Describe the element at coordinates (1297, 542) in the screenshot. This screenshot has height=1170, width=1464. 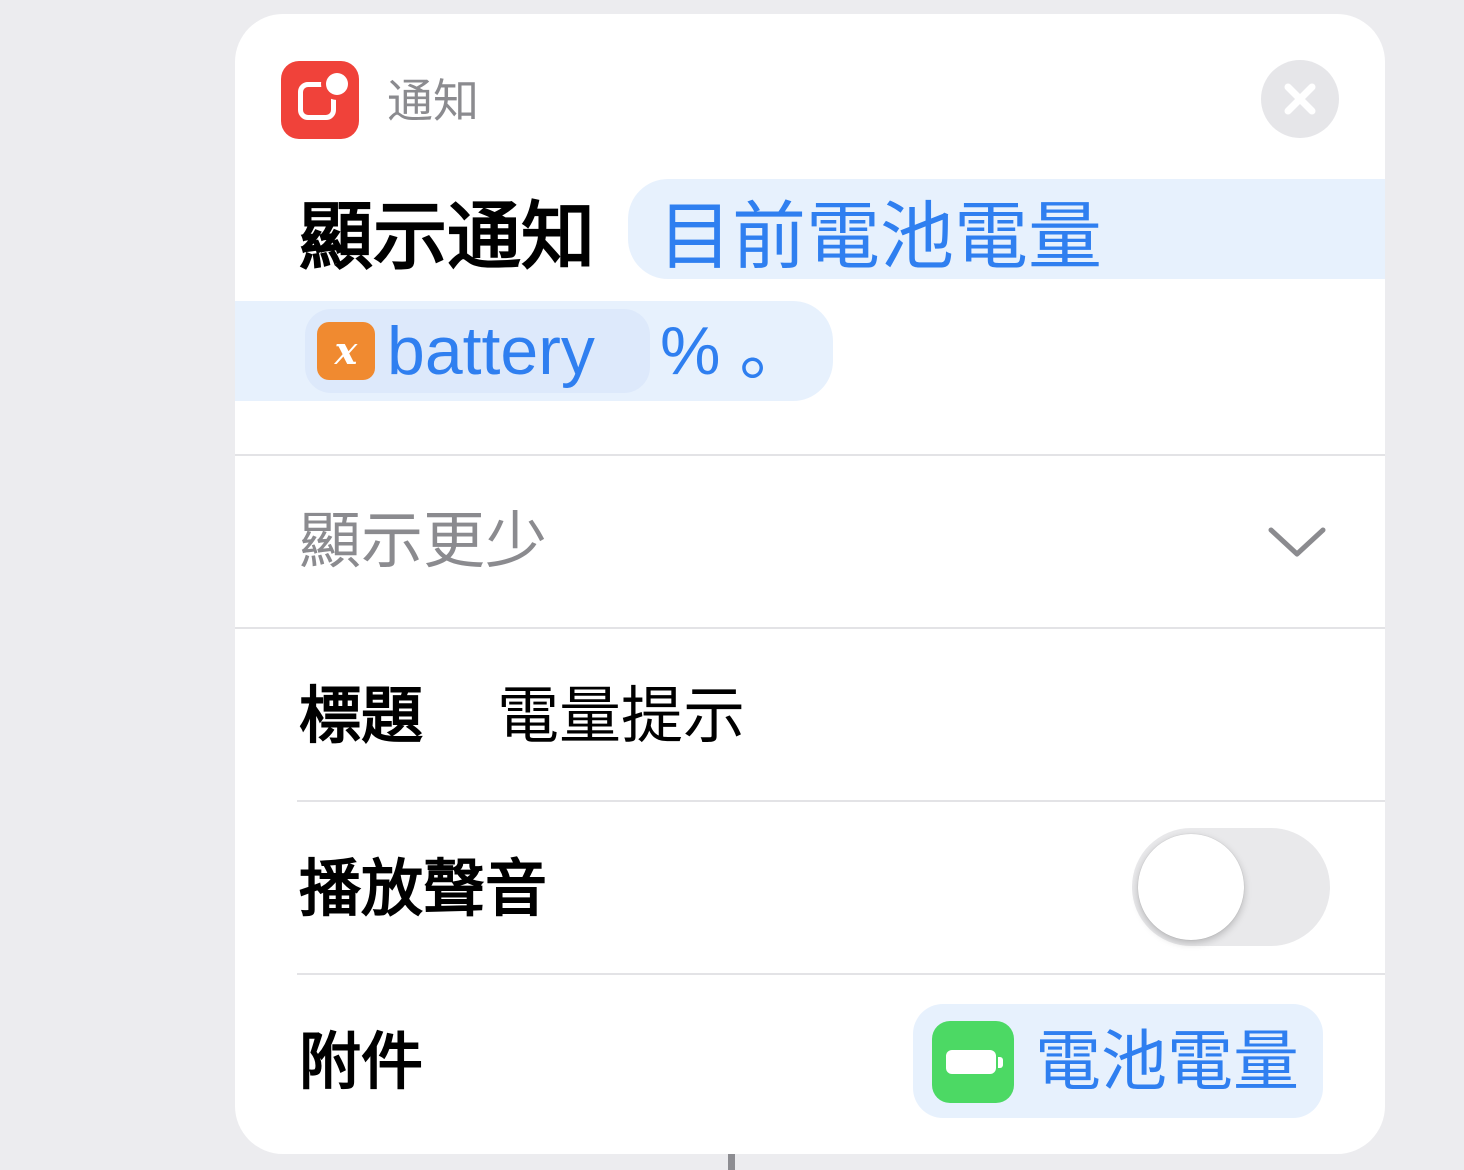
I see `chevron-down-icon` at that location.